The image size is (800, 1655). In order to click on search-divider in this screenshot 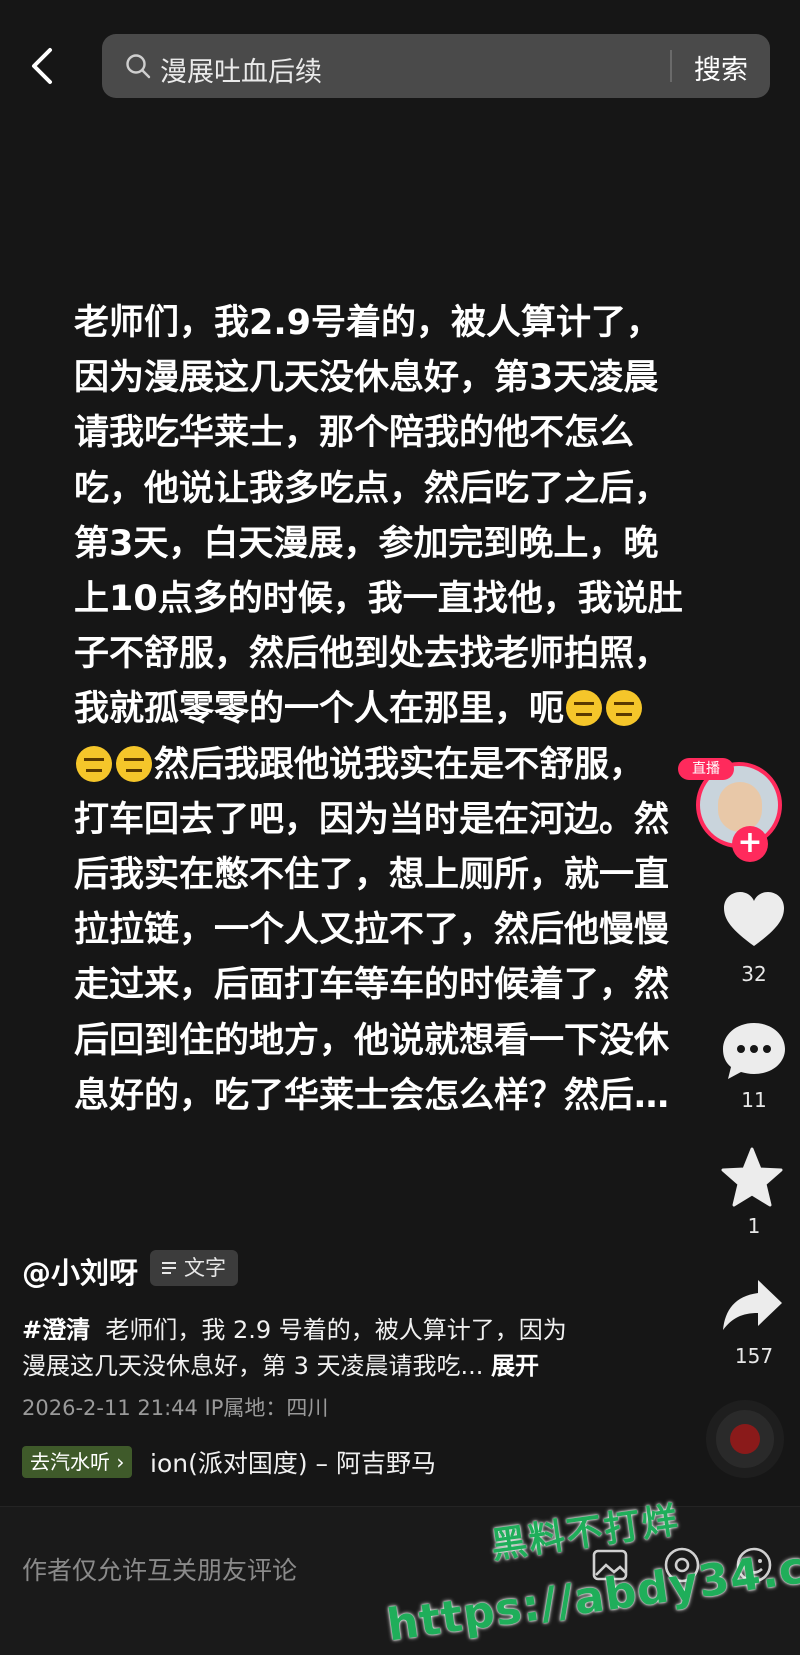, I will do `click(671, 66)`.